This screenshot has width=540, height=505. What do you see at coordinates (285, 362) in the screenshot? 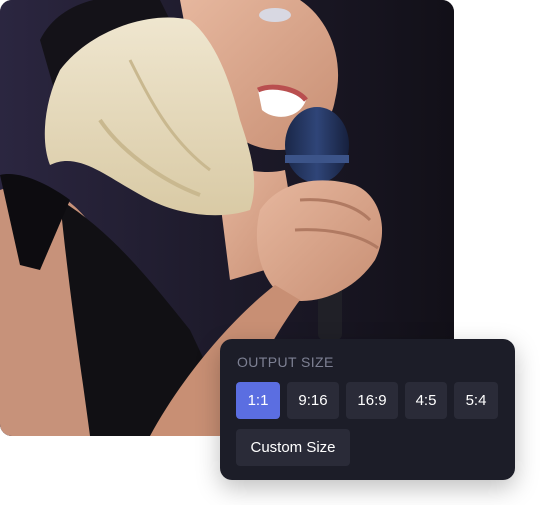
I see `output-size-title: OUTPUT SIZE` at bounding box center [285, 362].